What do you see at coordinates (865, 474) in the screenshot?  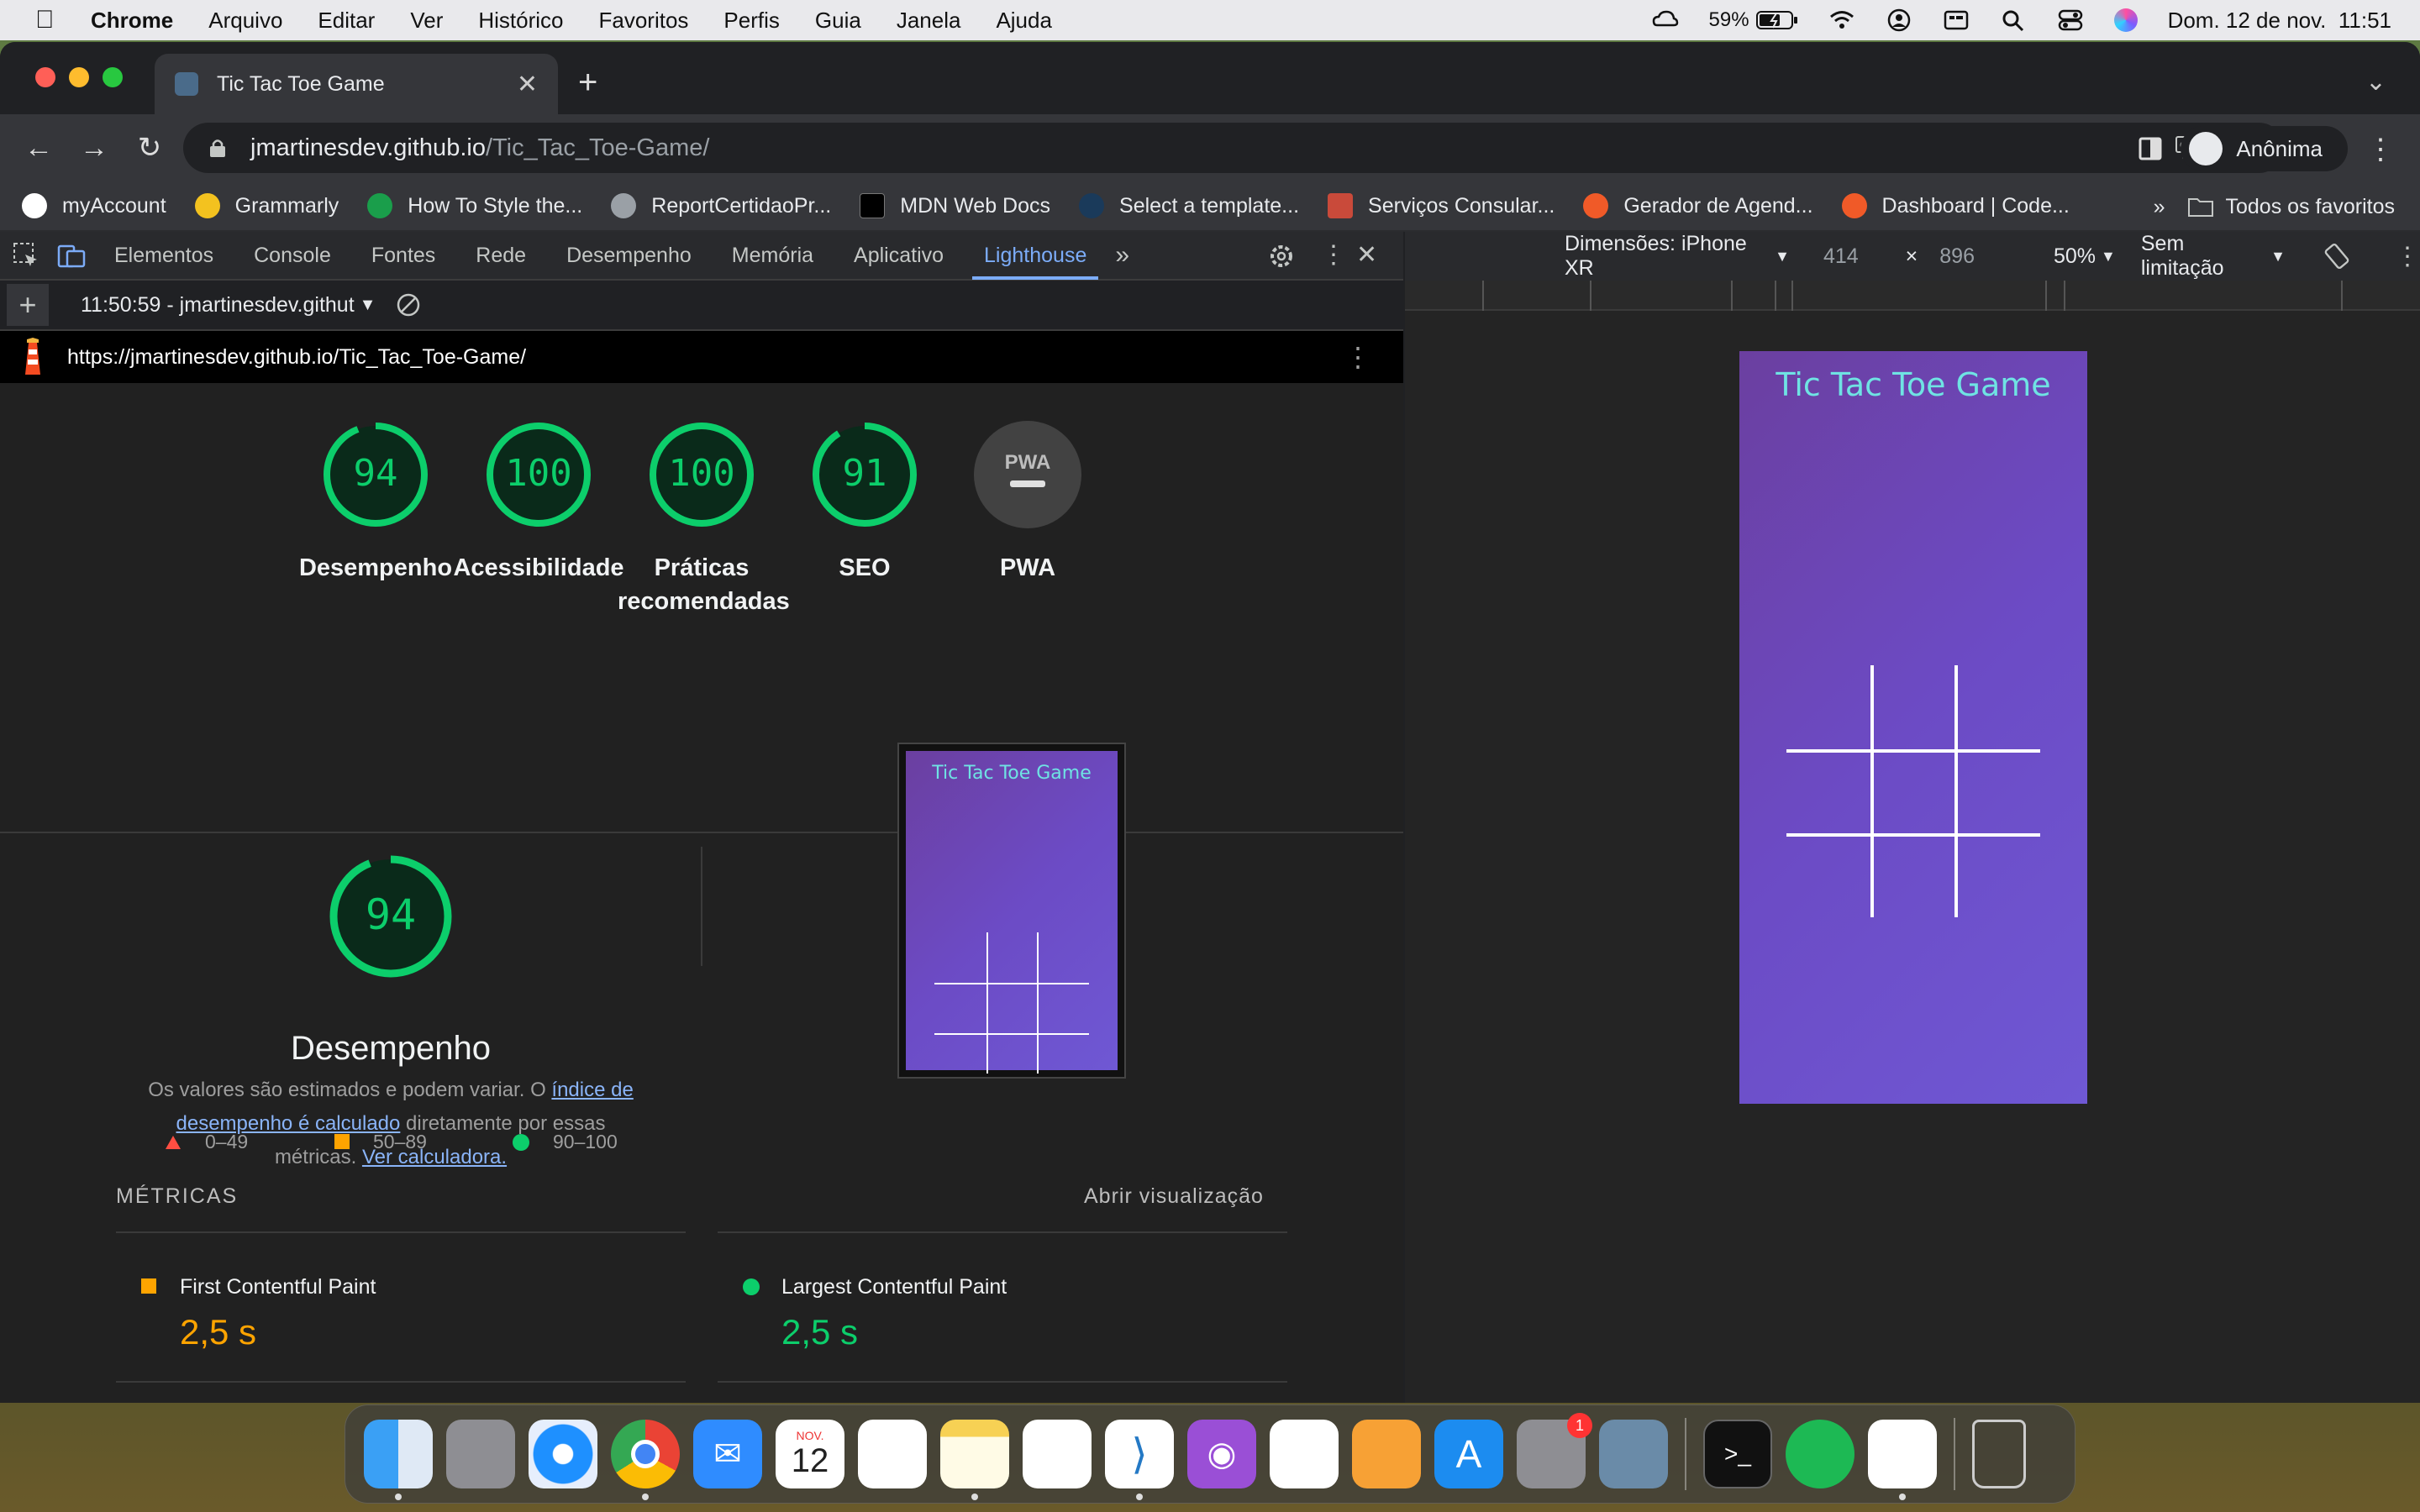 I see `score-gauge-seo: 91` at bounding box center [865, 474].